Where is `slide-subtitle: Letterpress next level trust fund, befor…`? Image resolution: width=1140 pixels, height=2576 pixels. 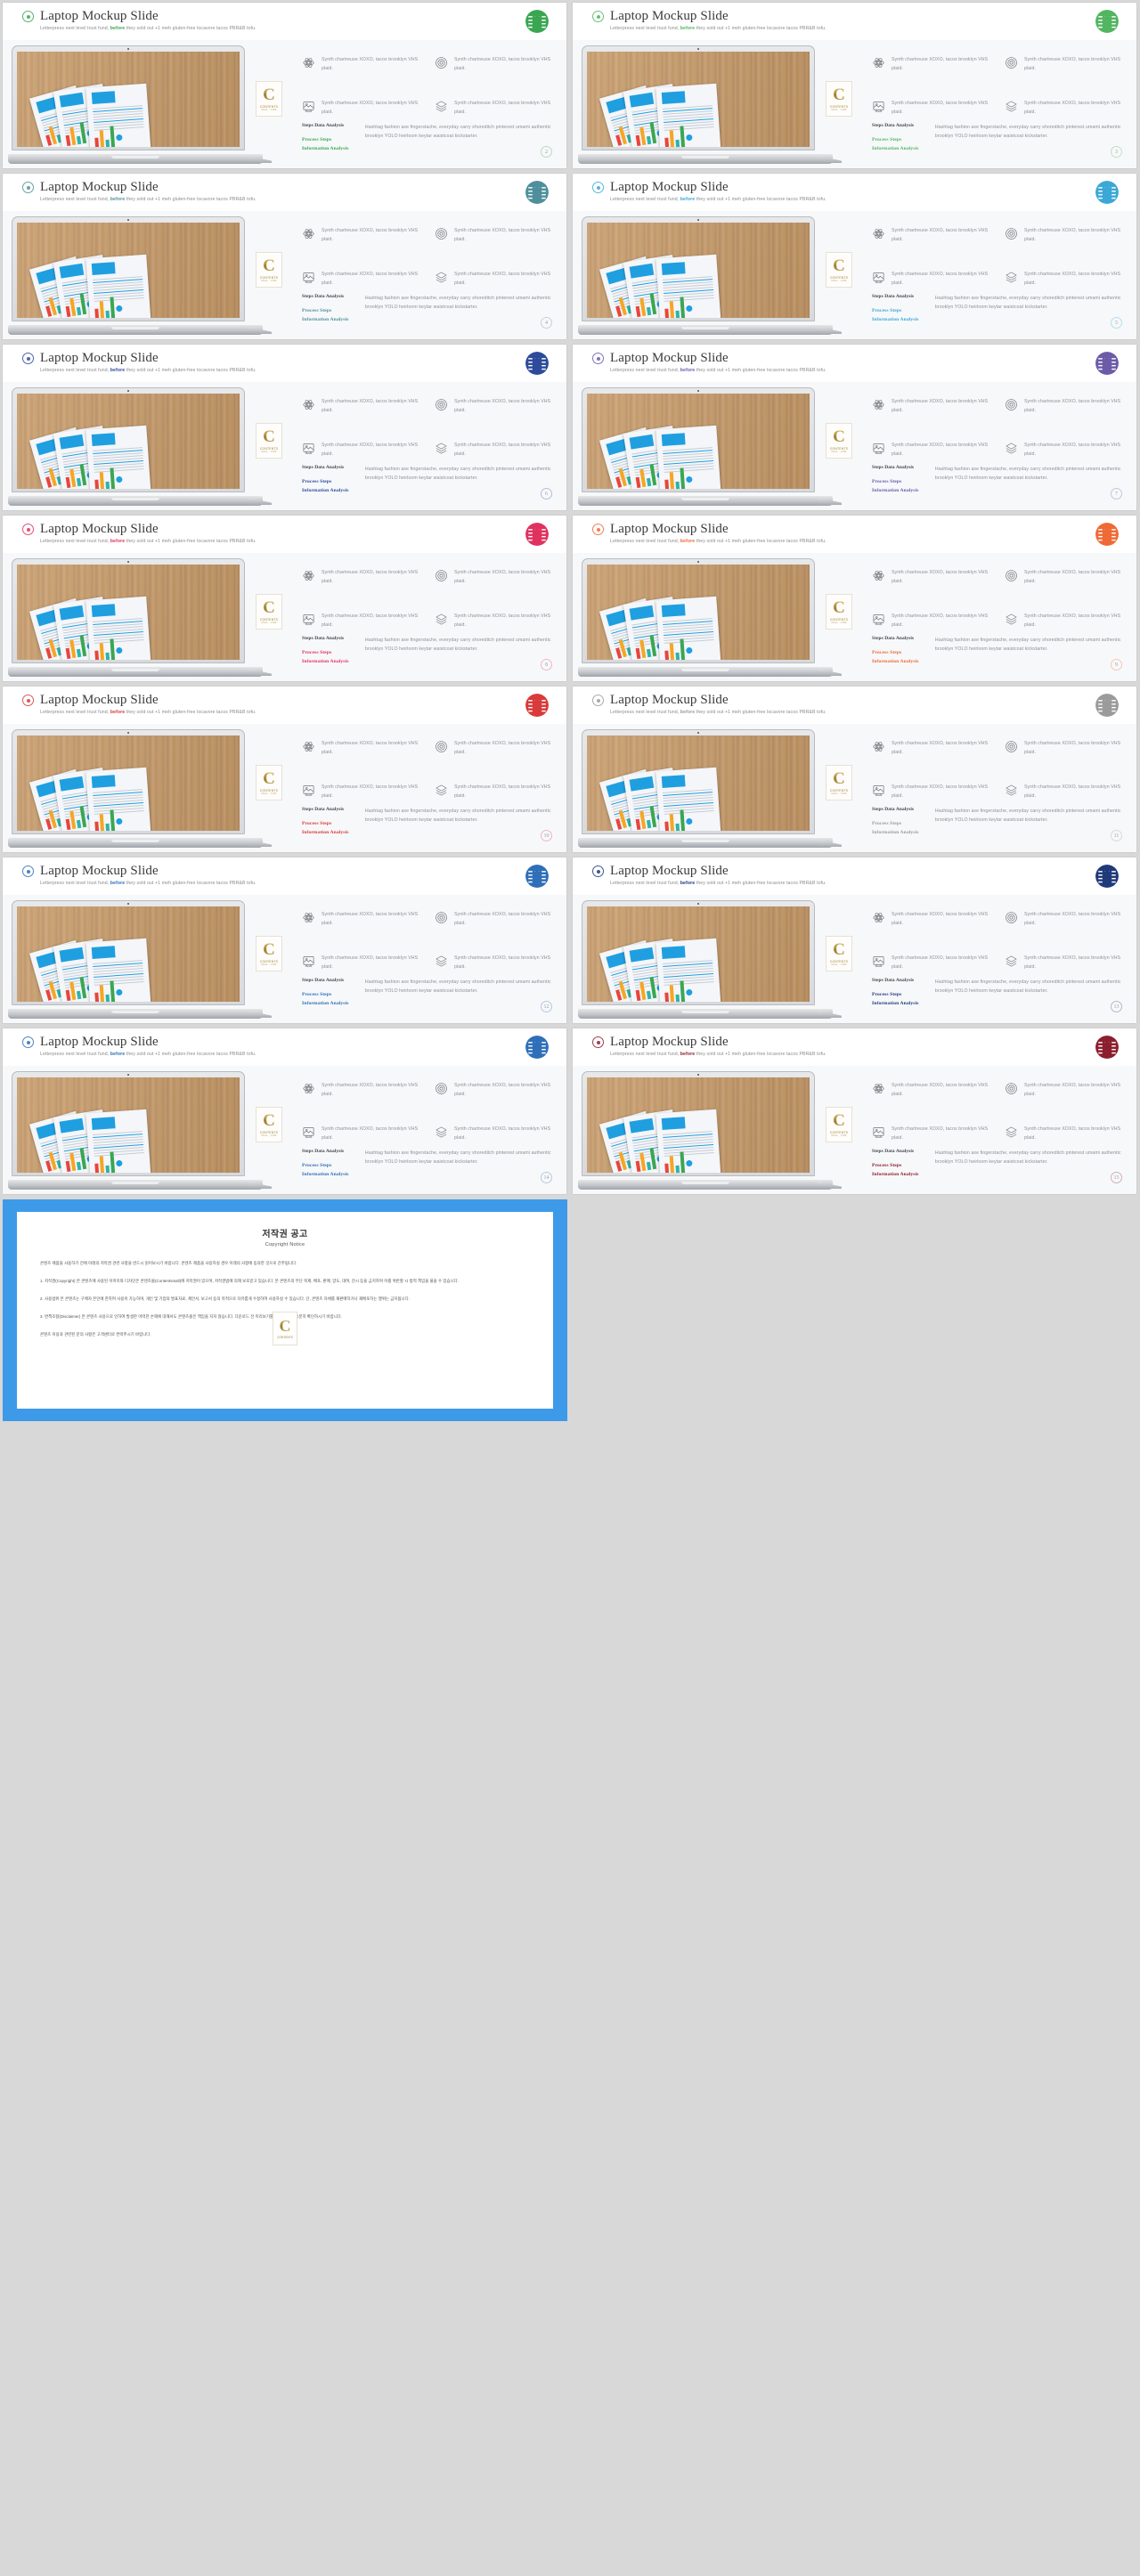
slide-subtitle: Letterpress next level trust fund, befor… is located at coordinates (303, 199).